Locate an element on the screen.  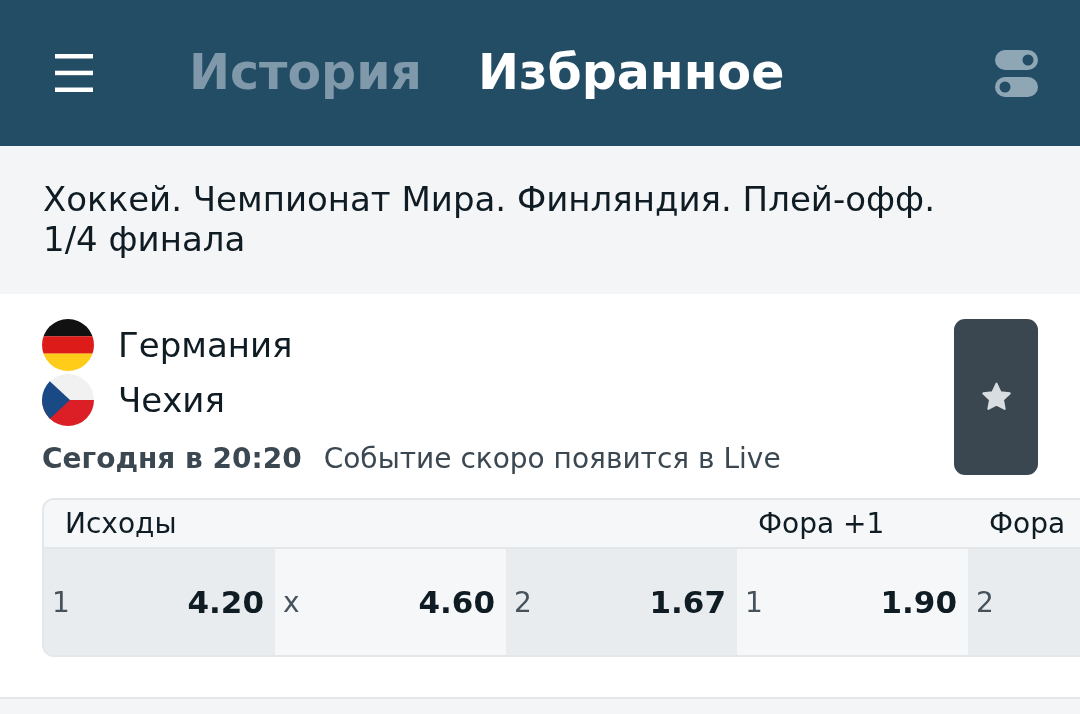
menu-icon is located at coordinates (74, 73).